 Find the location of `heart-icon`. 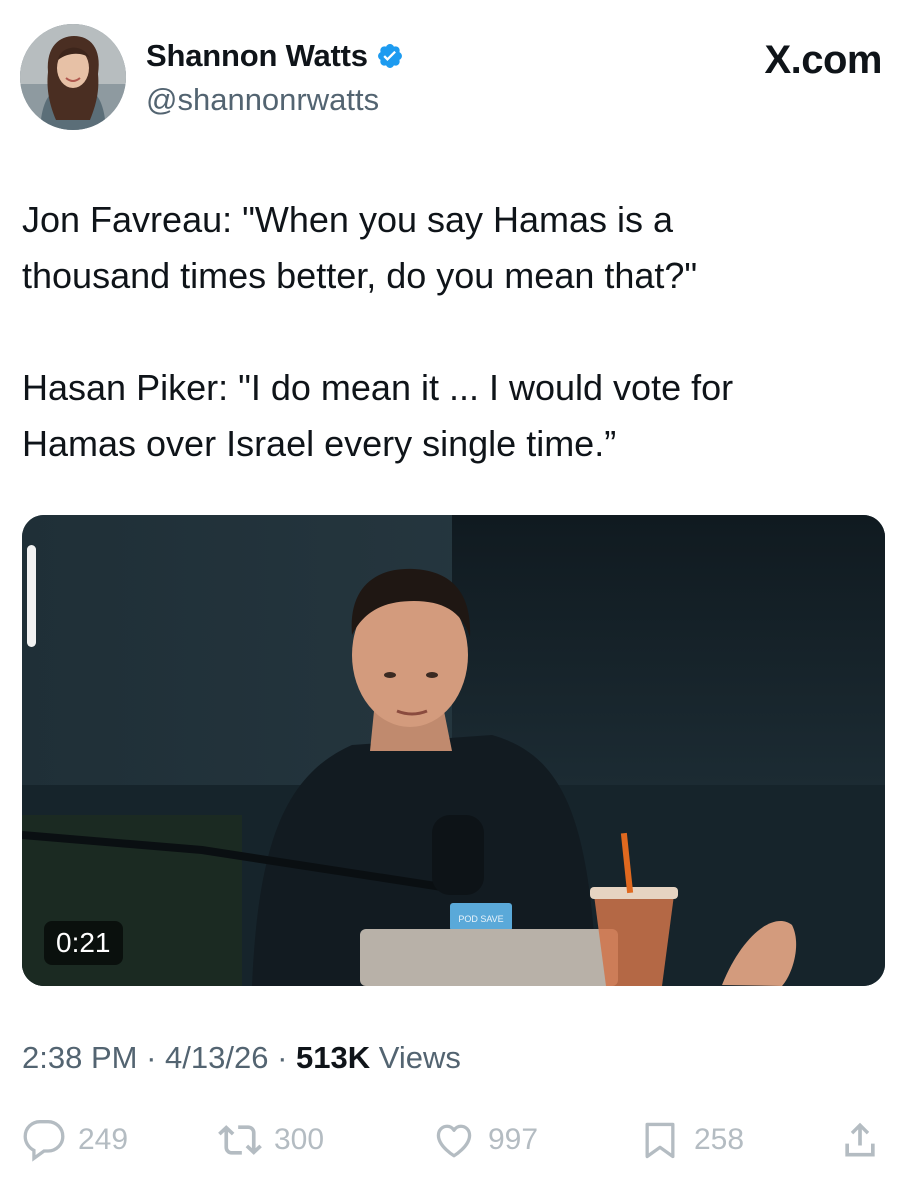

heart-icon is located at coordinates (454, 1141).